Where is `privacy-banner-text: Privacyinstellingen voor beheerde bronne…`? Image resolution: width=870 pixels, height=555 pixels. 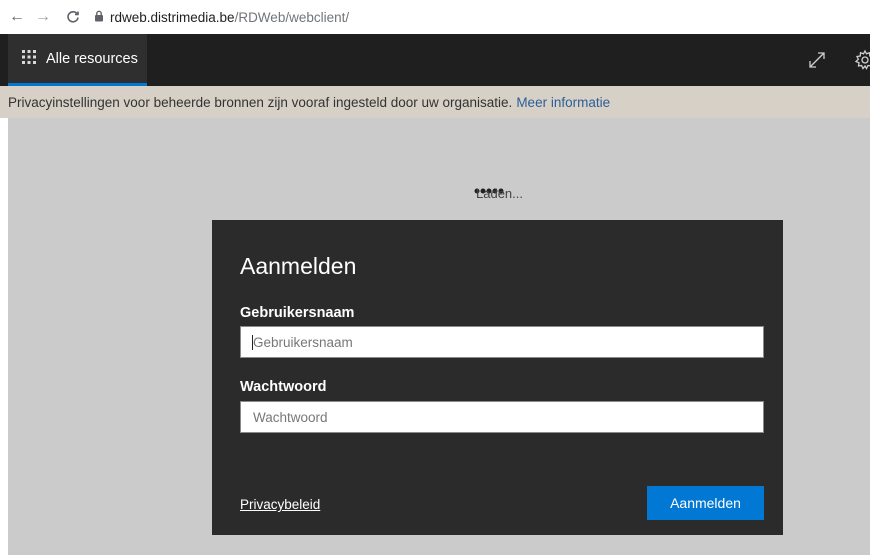 privacy-banner-text: Privacyinstellingen voor beheerde bronne… is located at coordinates (260, 102).